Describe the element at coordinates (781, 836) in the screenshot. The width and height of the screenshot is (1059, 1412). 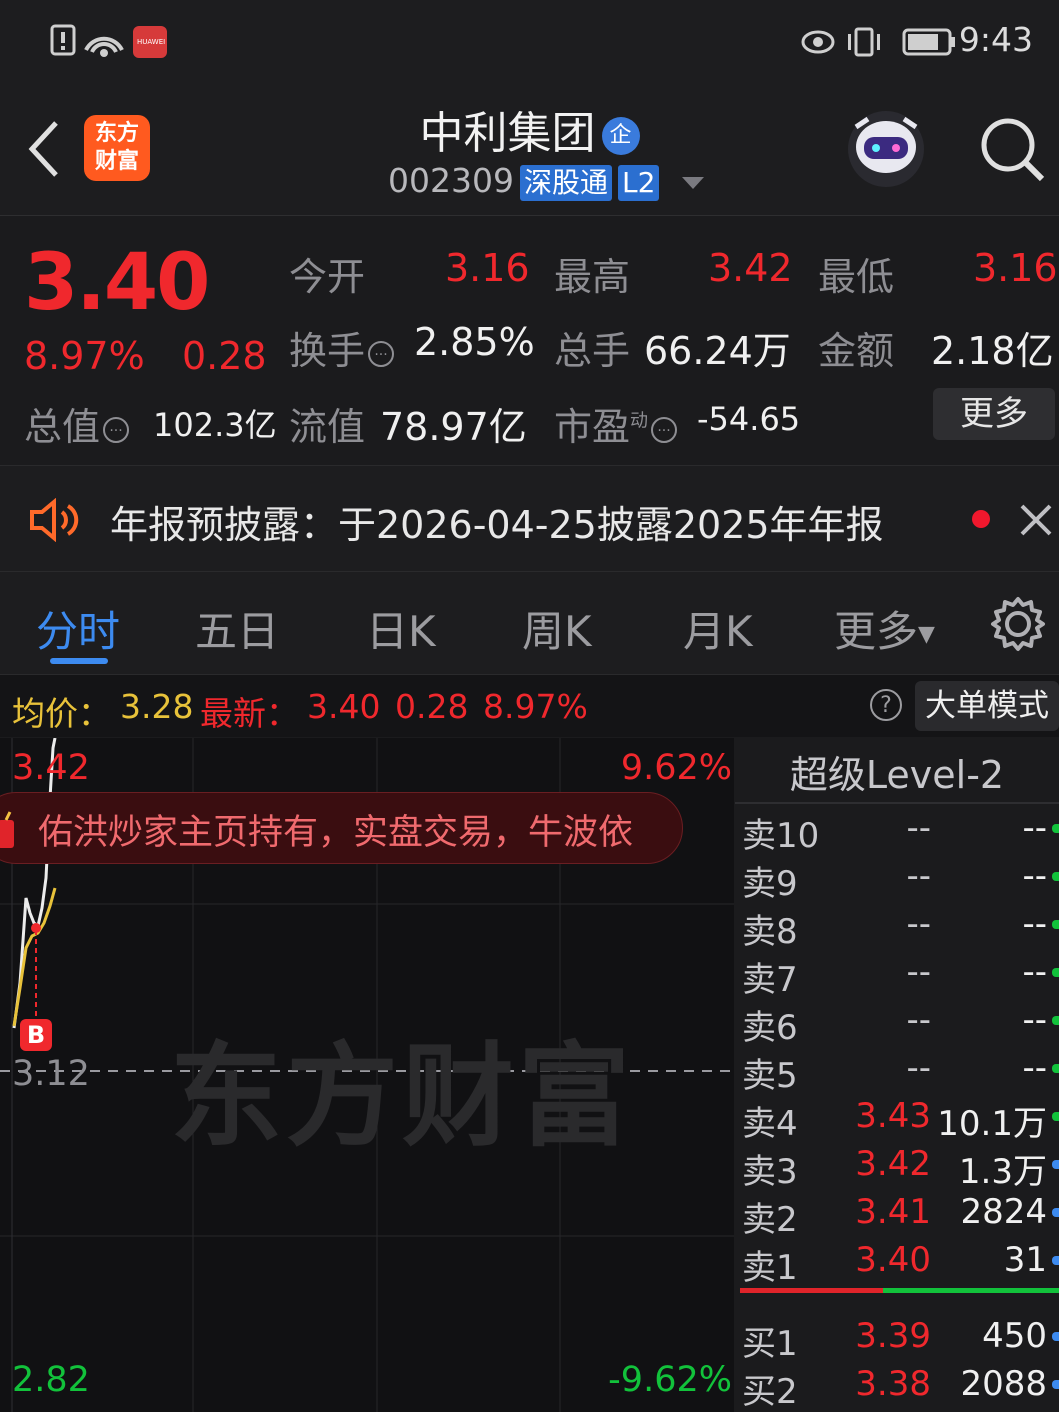
I see `level-label: 卖10` at that location.